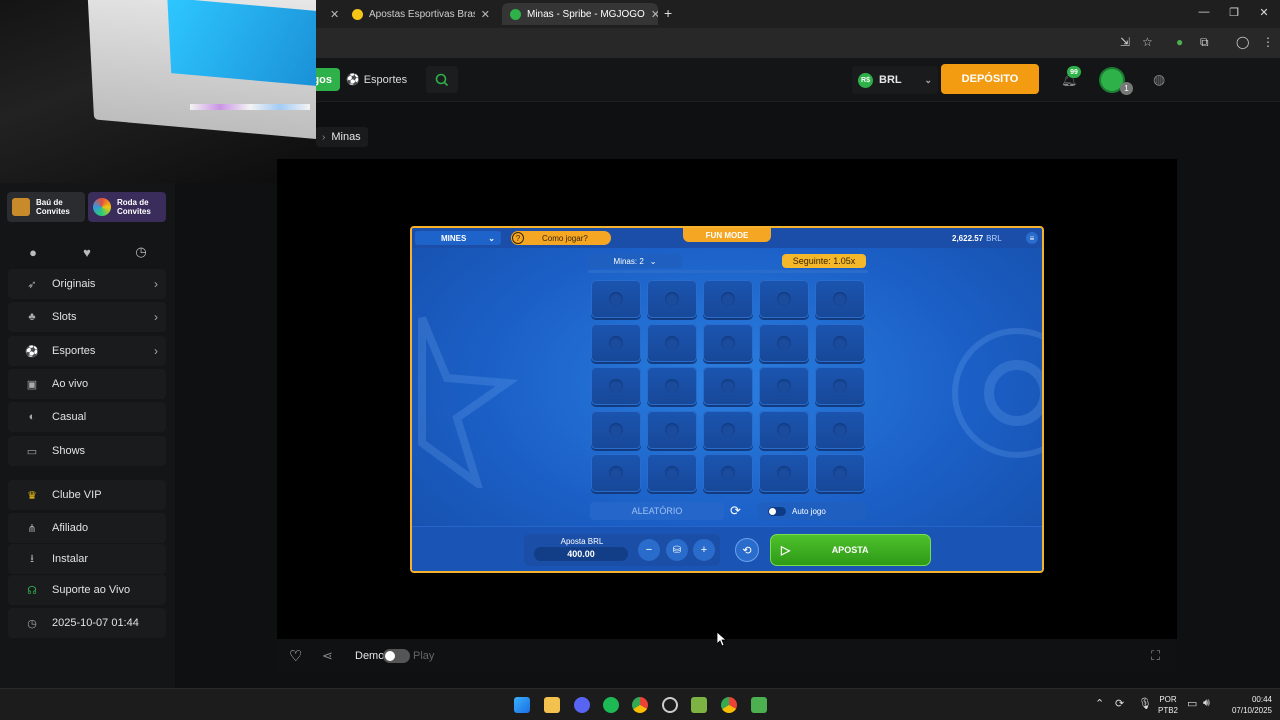 This screenshot has height=720, width=1280. What do you see at coordinates (1119, 703) in the screenshot?
I see `tray-sync-icon: ⟳` at bounding box center [1119, 703].